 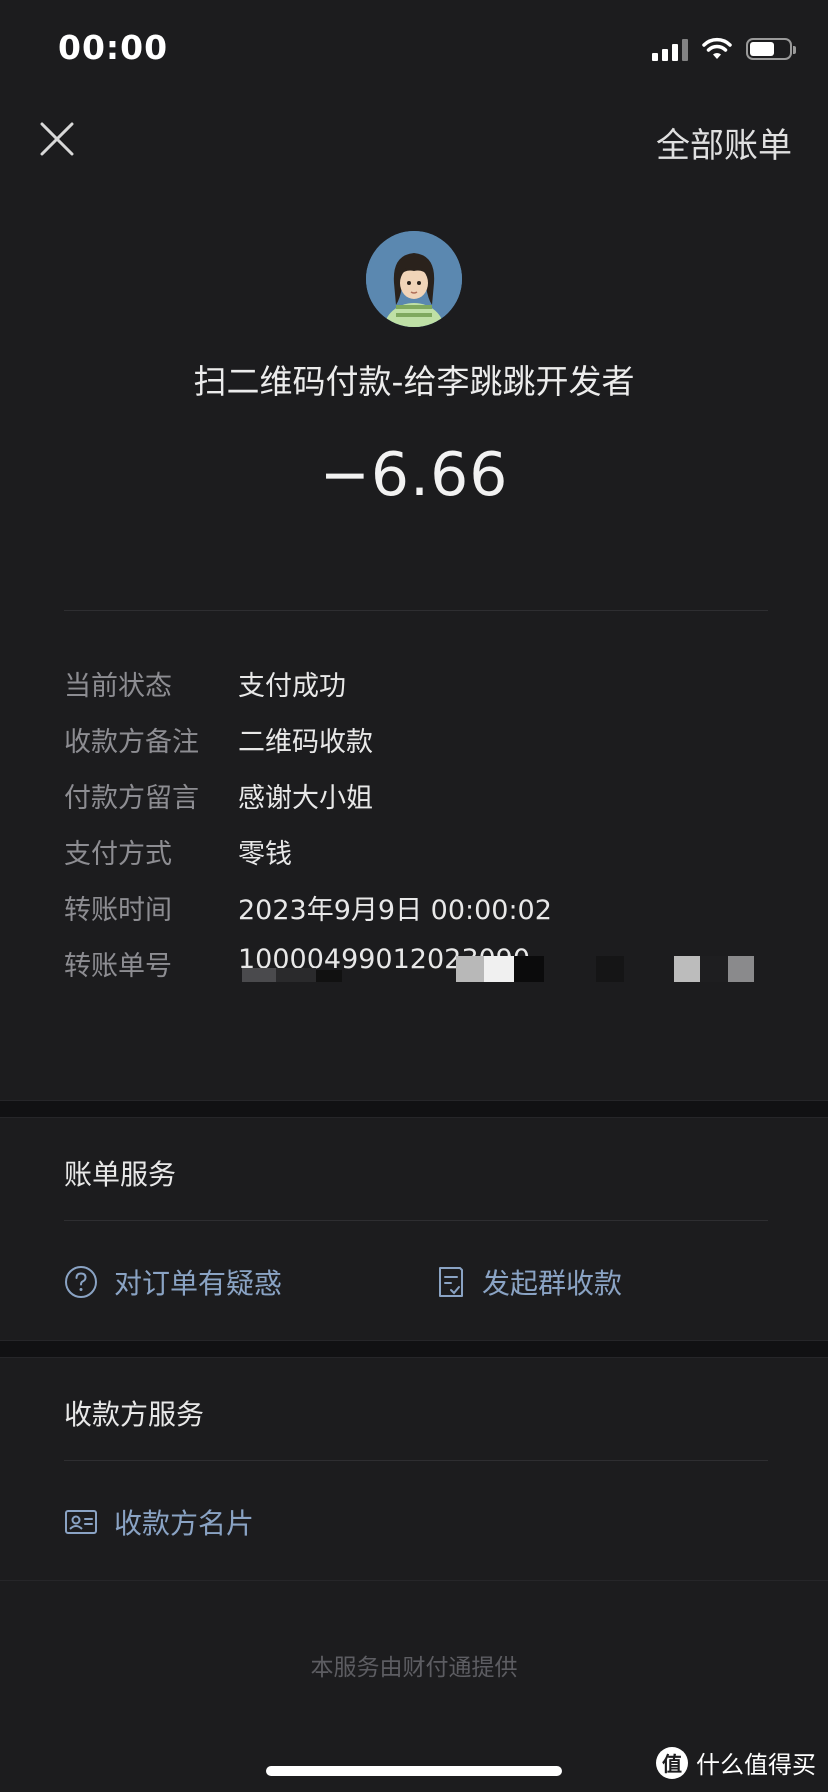 What do you see at coordinates (498, 967) in the screenshot?
I see `redaction-mosaic` at bounding box center [498, 967].